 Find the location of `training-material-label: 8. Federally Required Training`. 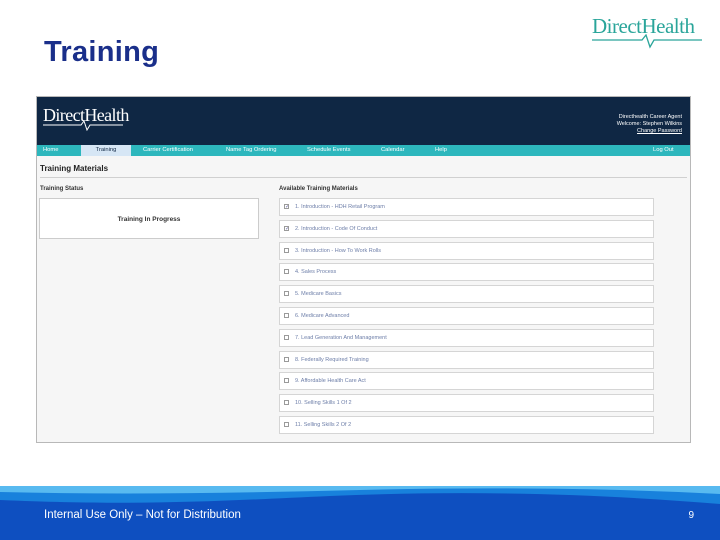

training-material-label: 8. Federally Required Training is located at coordinates (332, 359).